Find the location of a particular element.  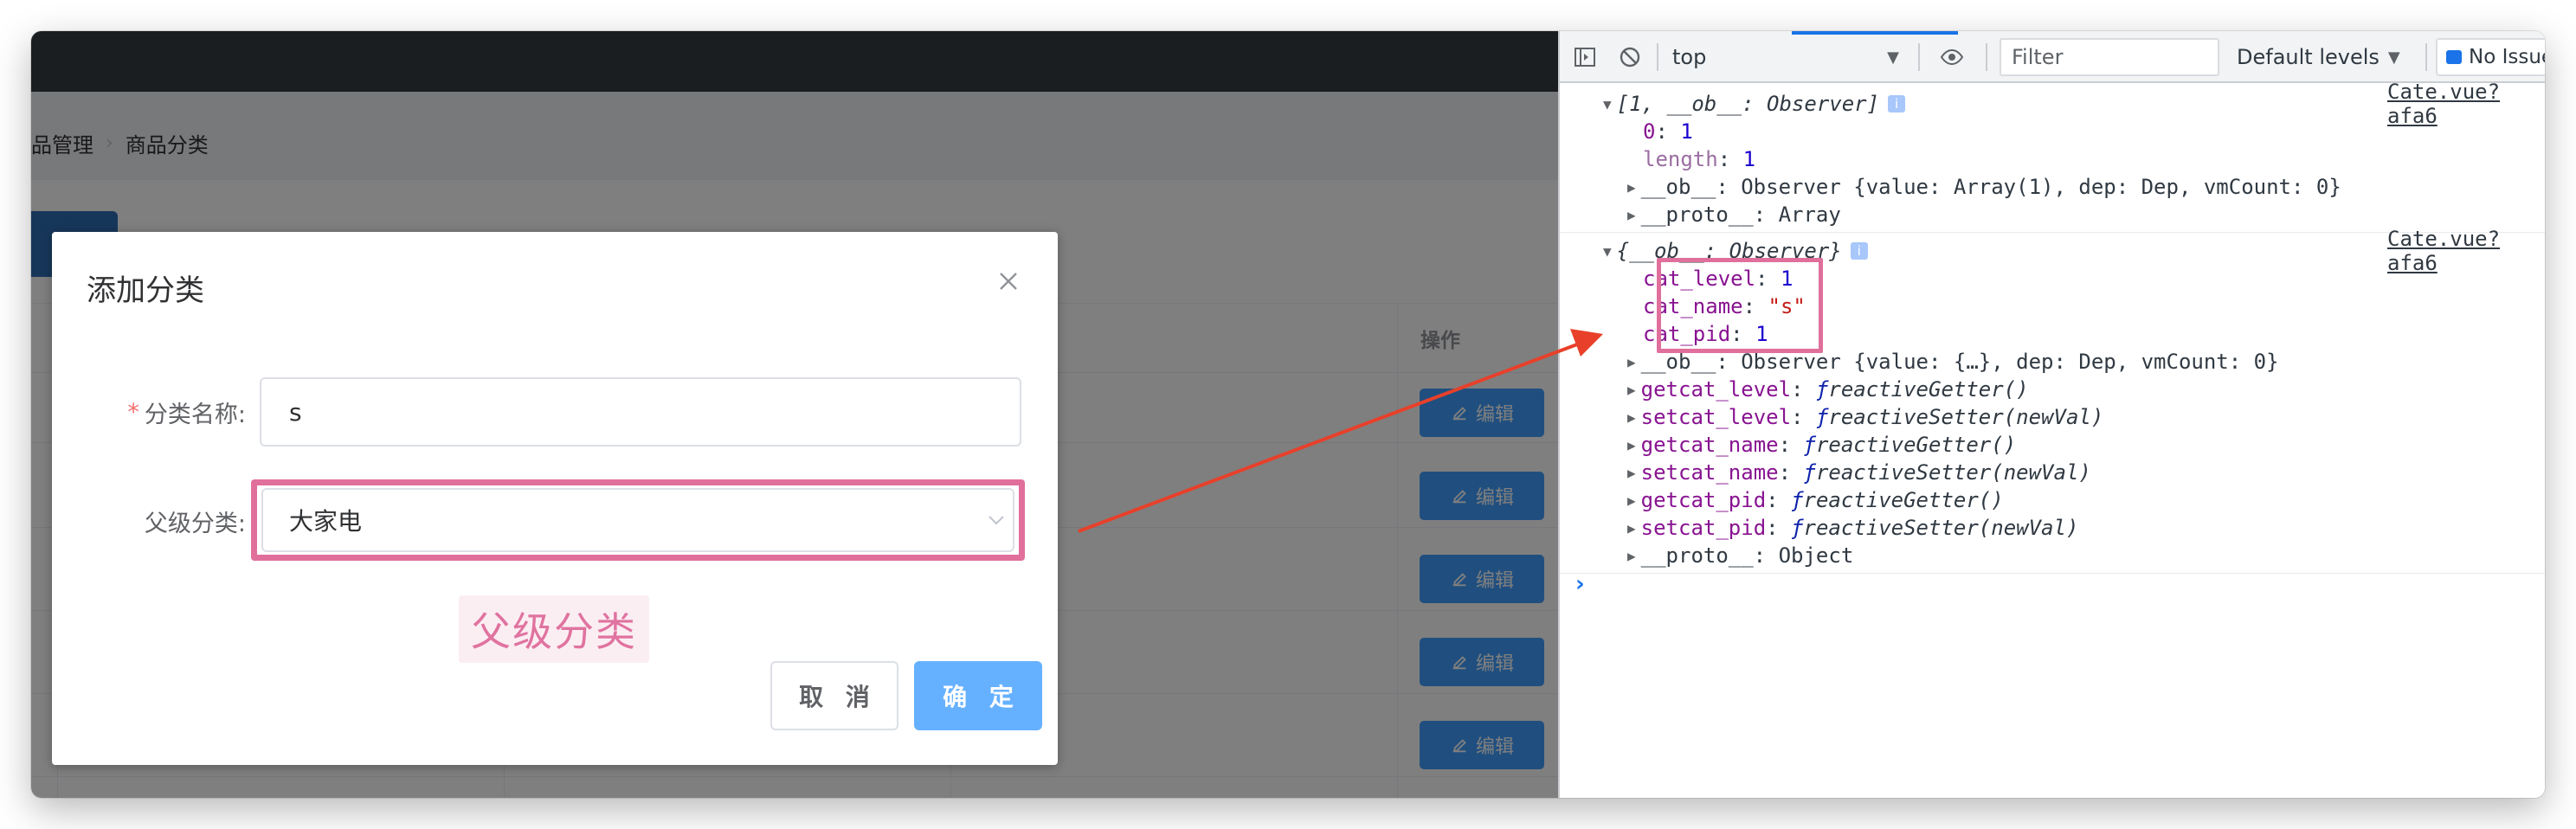

required-mark: * is located at coordinates (133, 412).